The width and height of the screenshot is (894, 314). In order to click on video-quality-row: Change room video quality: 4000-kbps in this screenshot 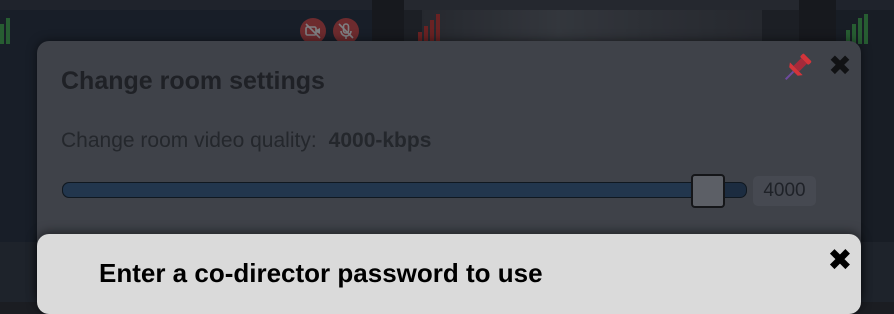, I will do `click(246, 141)`.